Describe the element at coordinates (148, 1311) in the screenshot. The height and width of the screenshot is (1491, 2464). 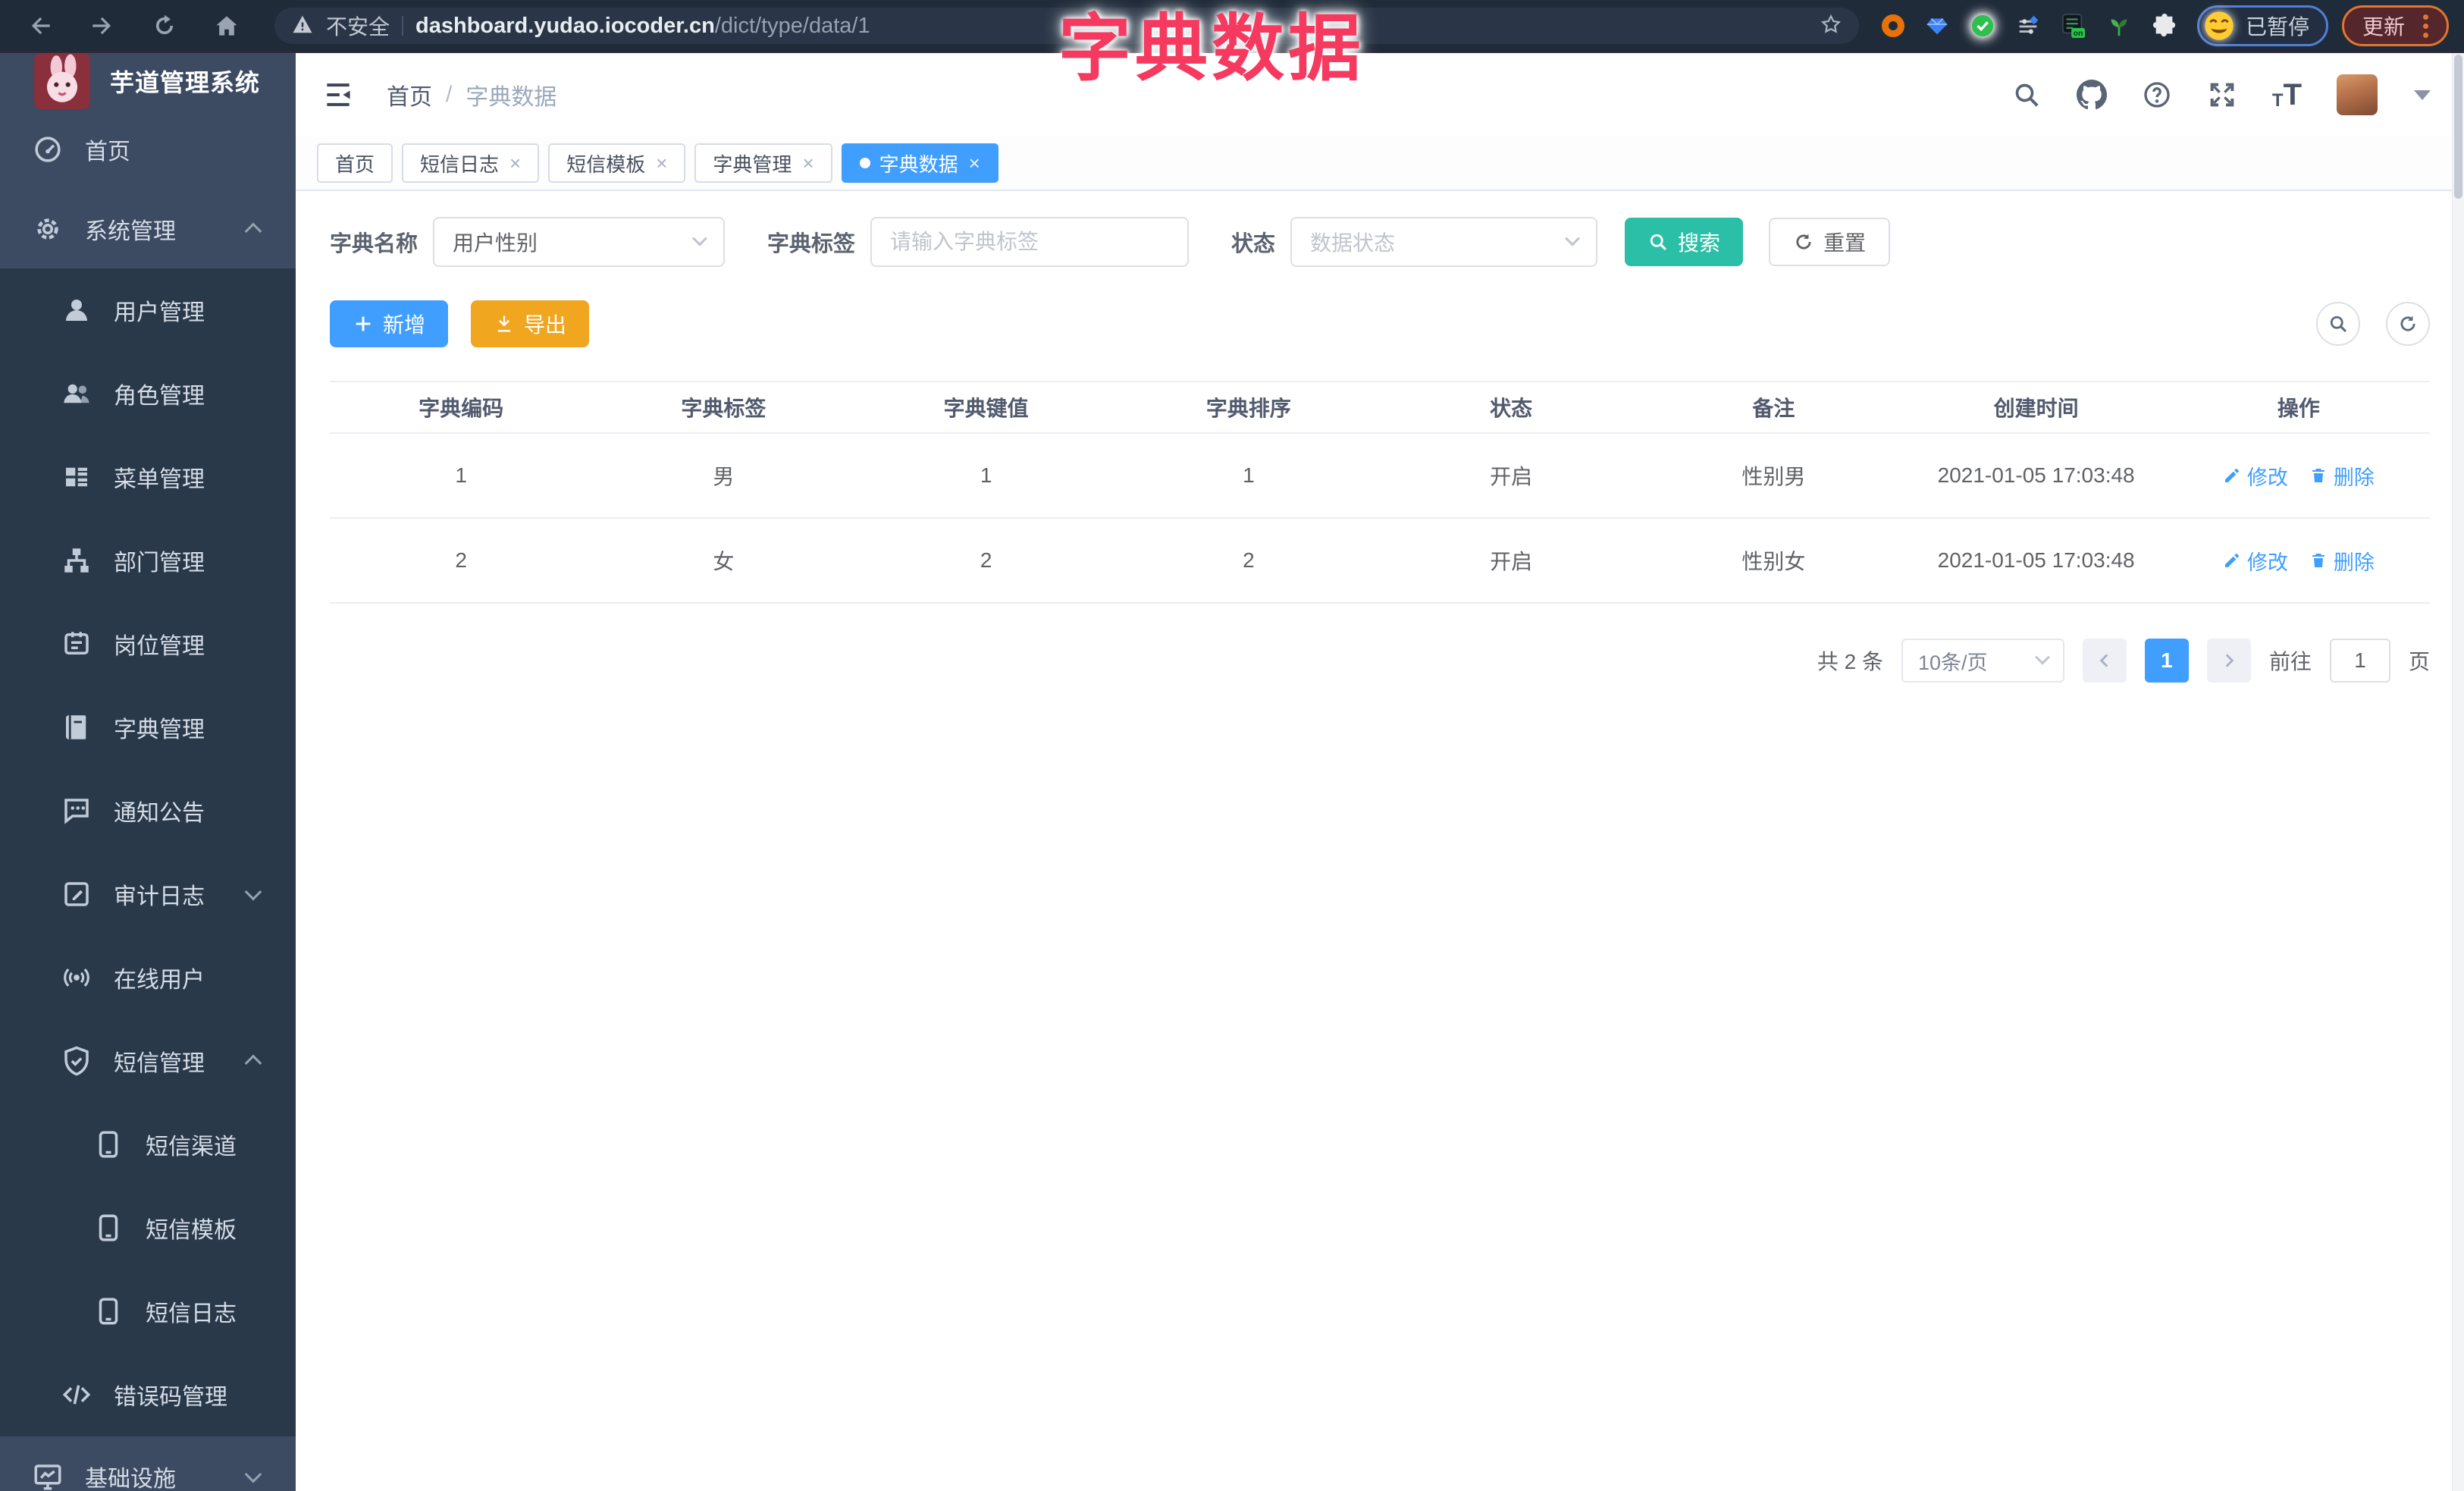
I see `sidebar-item-sms-log: 短信日志` at that location.